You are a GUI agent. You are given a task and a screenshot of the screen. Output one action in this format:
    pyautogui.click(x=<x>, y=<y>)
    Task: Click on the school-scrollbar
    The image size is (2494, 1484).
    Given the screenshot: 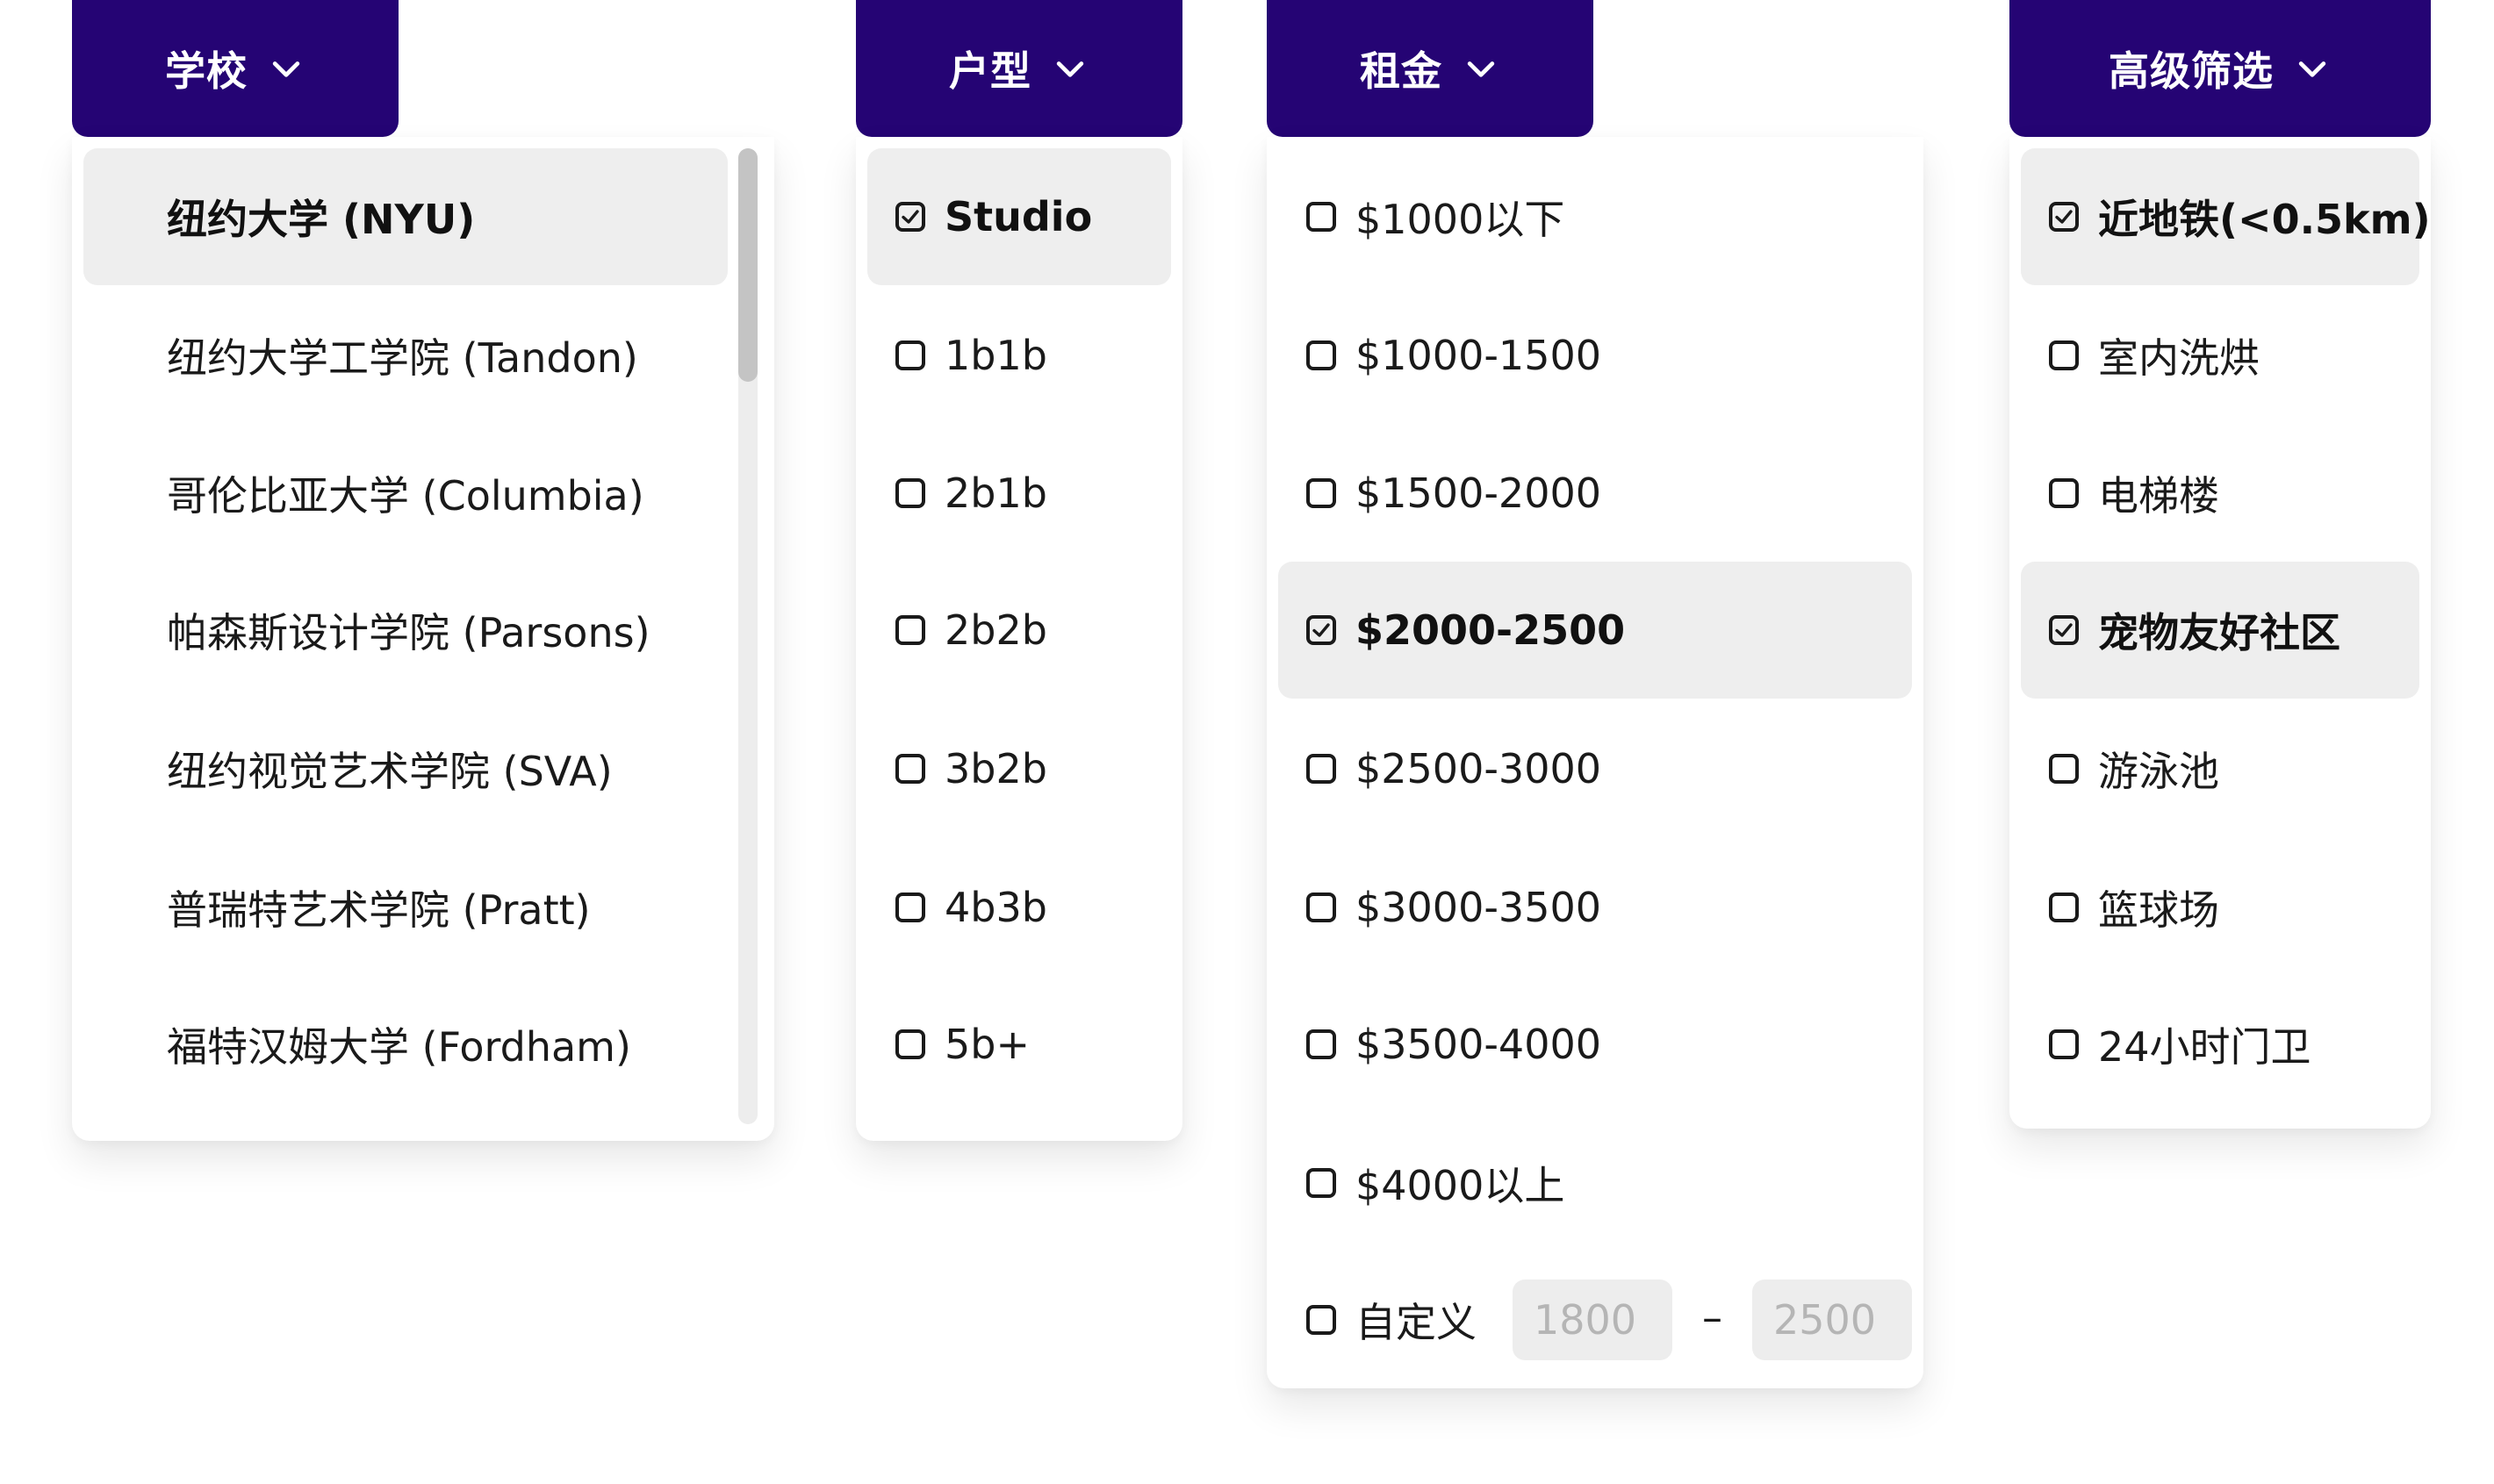 What is the action you would take?
    pyautogui.click(x=748, y=636)
    